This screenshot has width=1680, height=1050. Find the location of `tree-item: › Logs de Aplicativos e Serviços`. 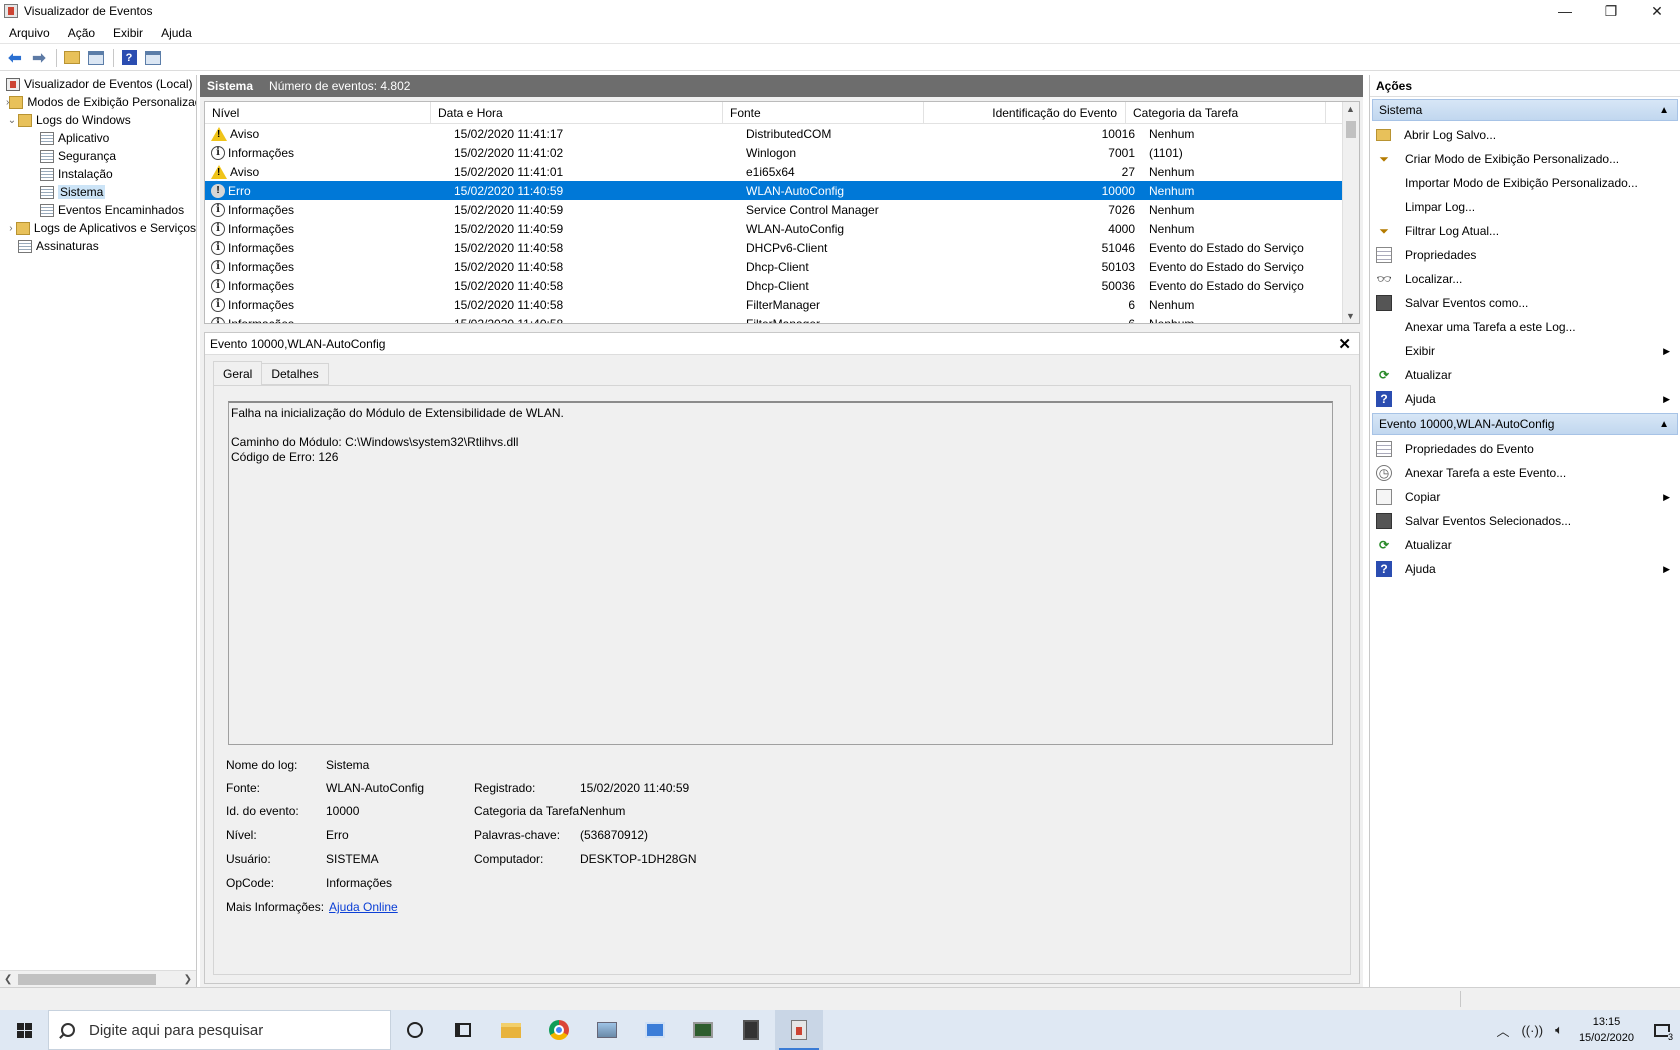

tree-item: › Logs de Aplicativos e Serviços is located at coordinates (98, 228).